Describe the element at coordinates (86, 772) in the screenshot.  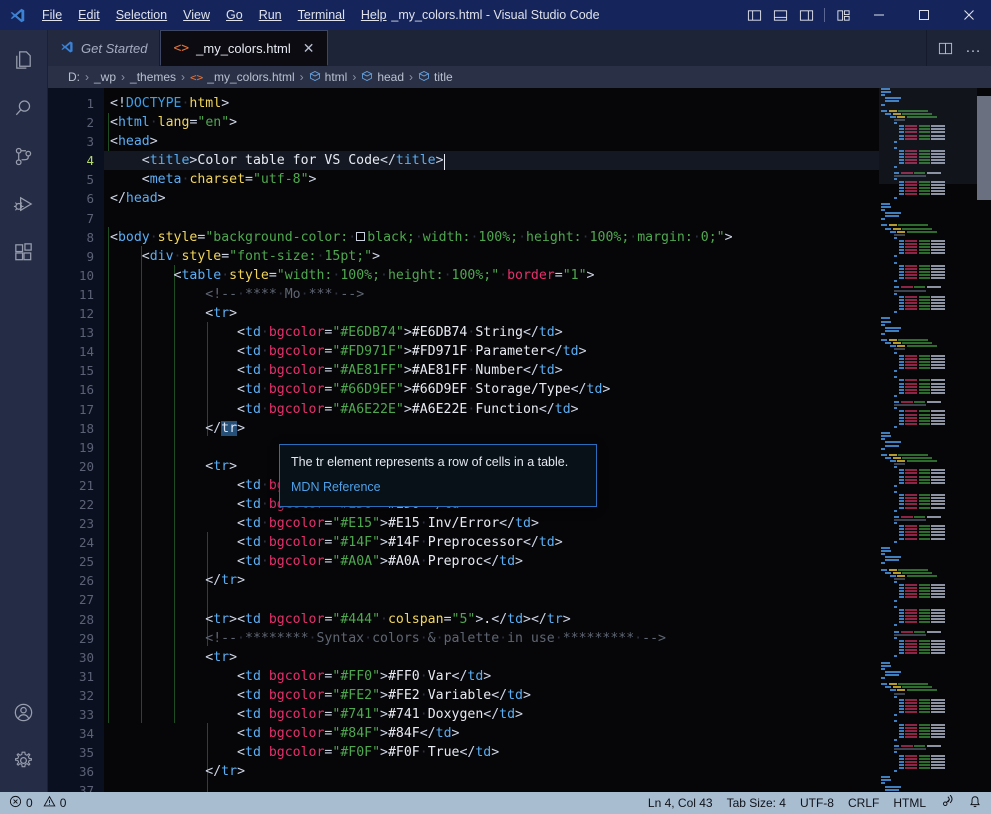
I see `line-number: 36` at that location.